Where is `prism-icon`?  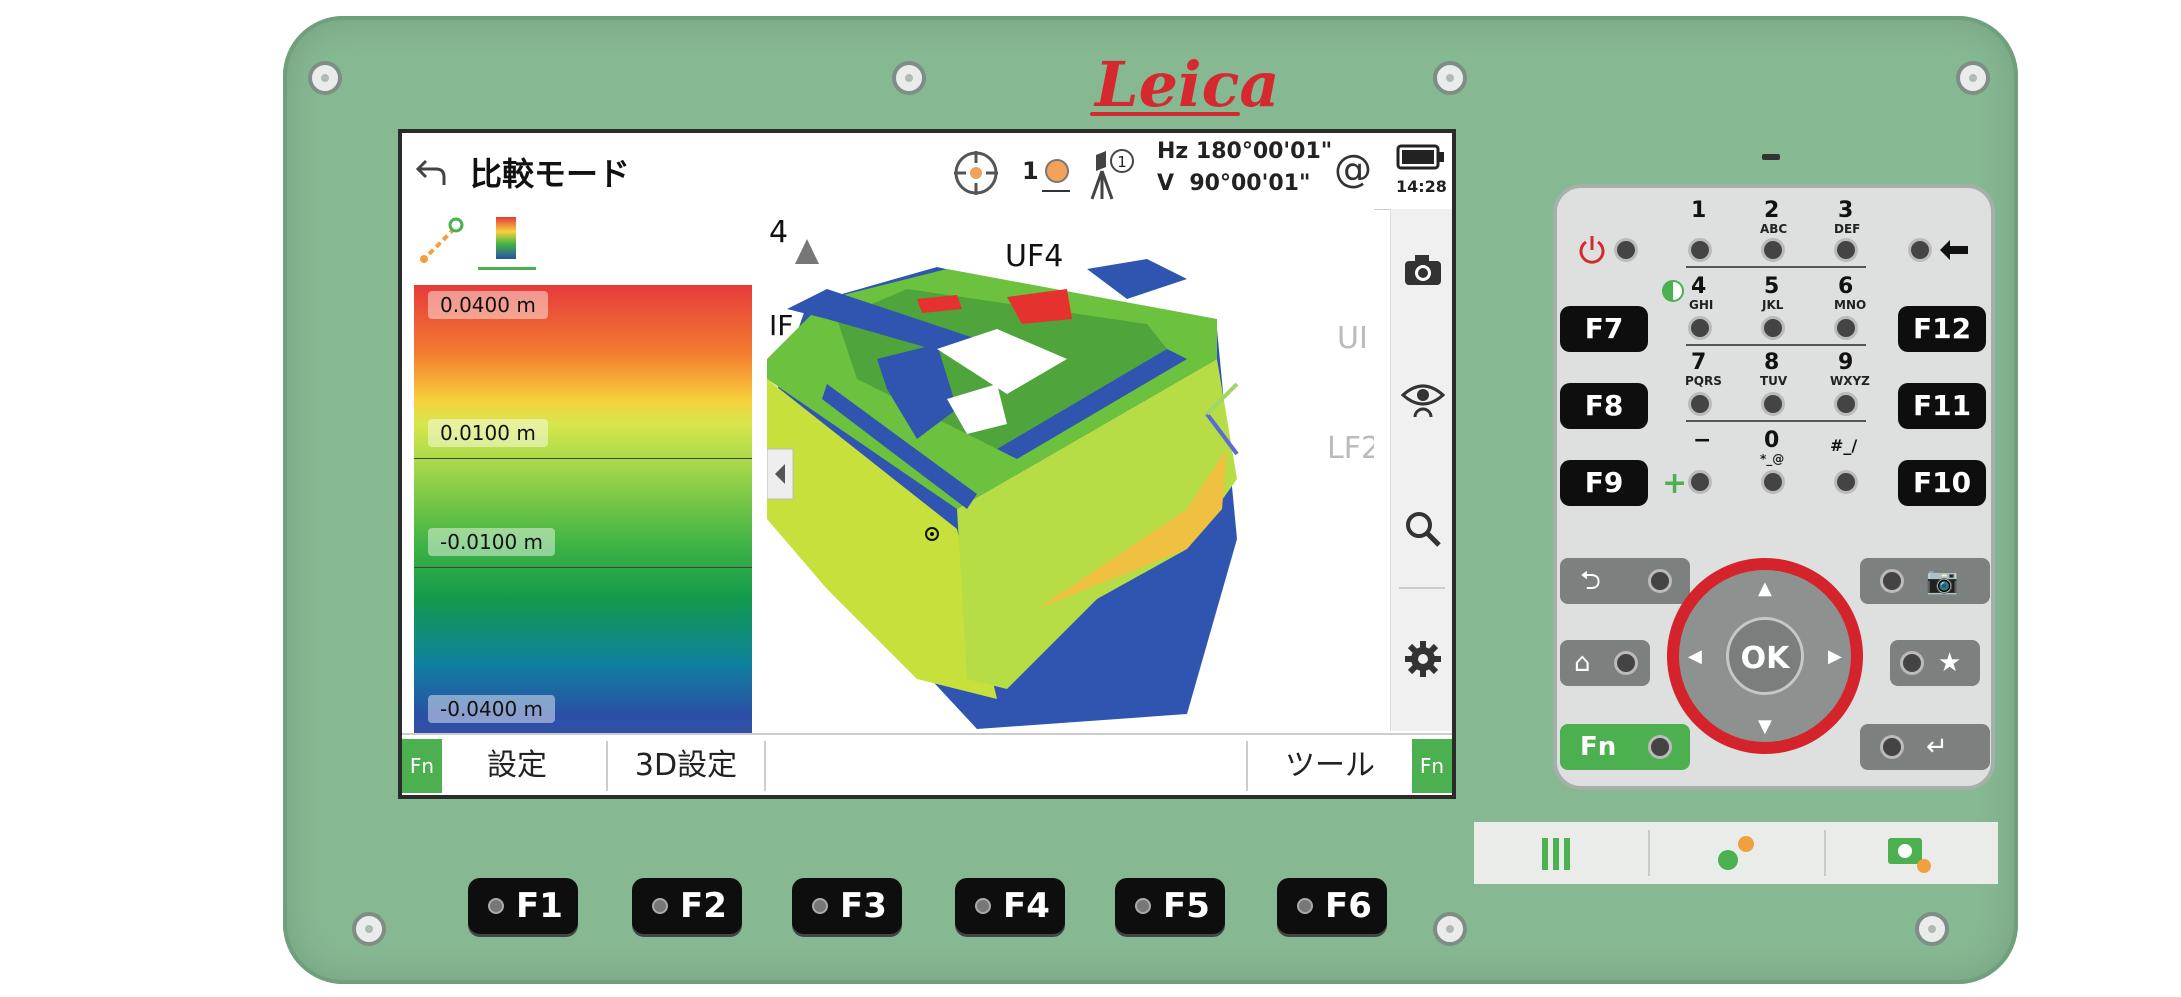
prism-icon is located at coordinates (1057, 177).